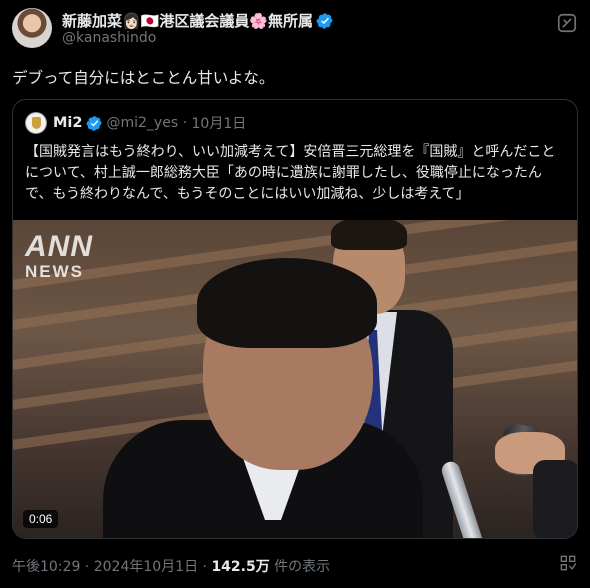 The width and height of the screenshot is (590, 588). What do you see at coordinates (143, 123) in the screenshot?
I see `quoted-author-handle: @mi2_yes` at bounding box center [143, 123].